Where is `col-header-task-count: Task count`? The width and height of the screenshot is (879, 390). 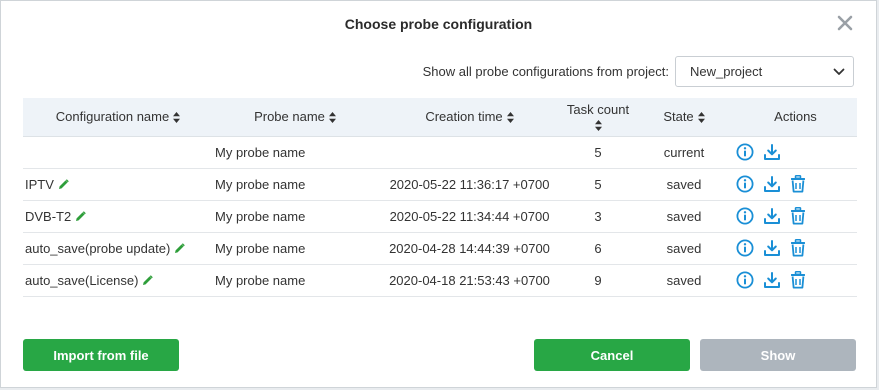
col-header-task-count: Task count is located at coordinates (598, 117).